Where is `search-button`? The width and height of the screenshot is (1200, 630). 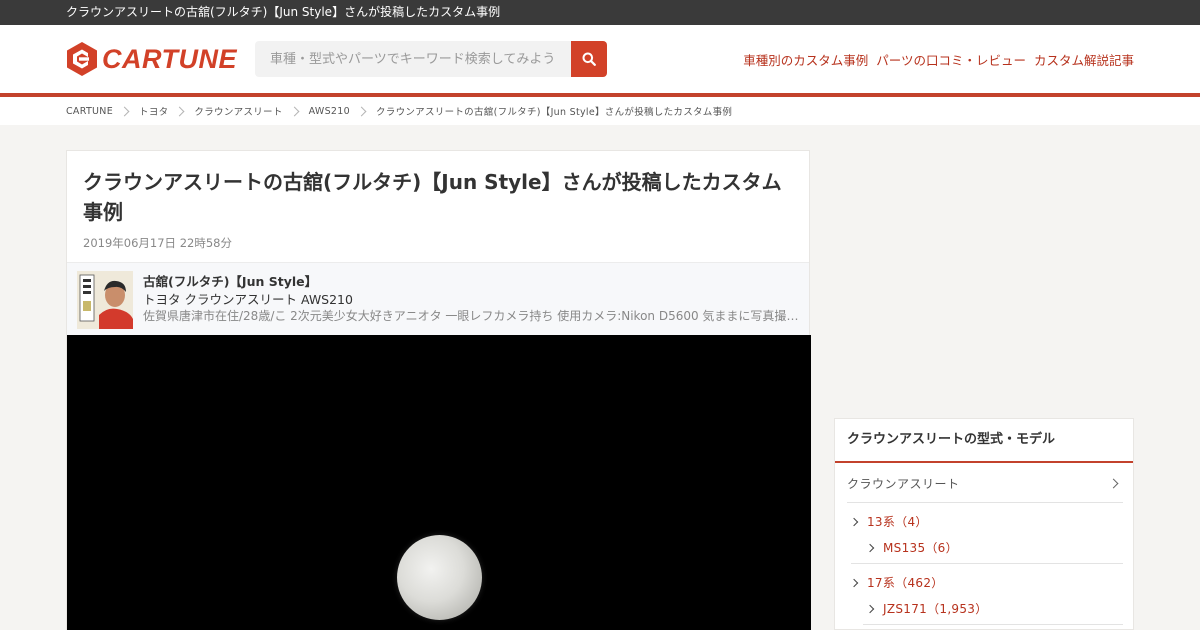
search-button is located at coordinates (589, 59).